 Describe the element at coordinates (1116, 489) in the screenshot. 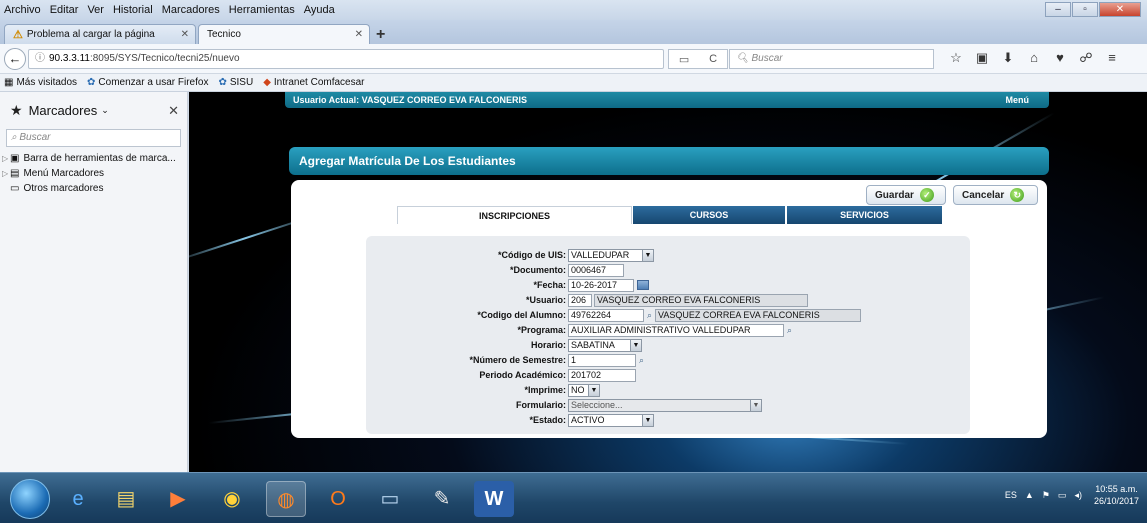

I see `clock-time: 10:55 a.m.` at that location.